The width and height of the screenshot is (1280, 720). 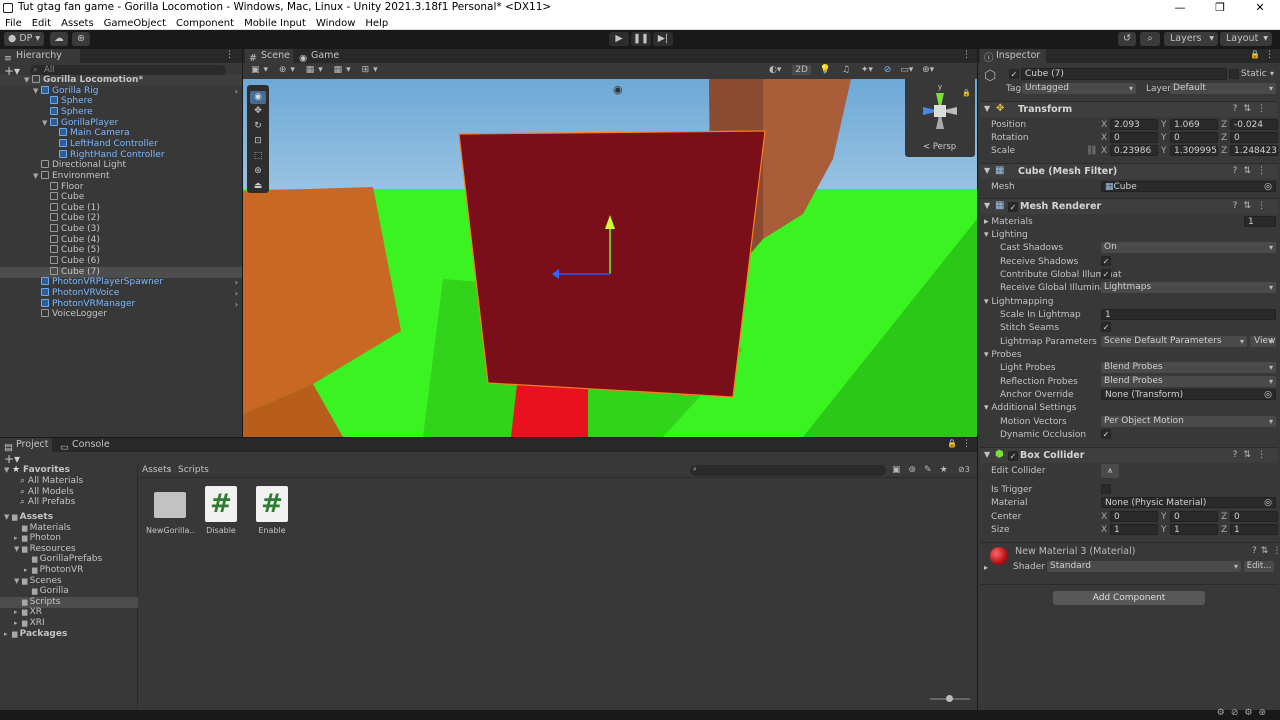 What do you see at coordinates (1188, 186) in the screenshot?
I see `mesh-field: ▦Cube ◎` at bounding box center [1188, 186].